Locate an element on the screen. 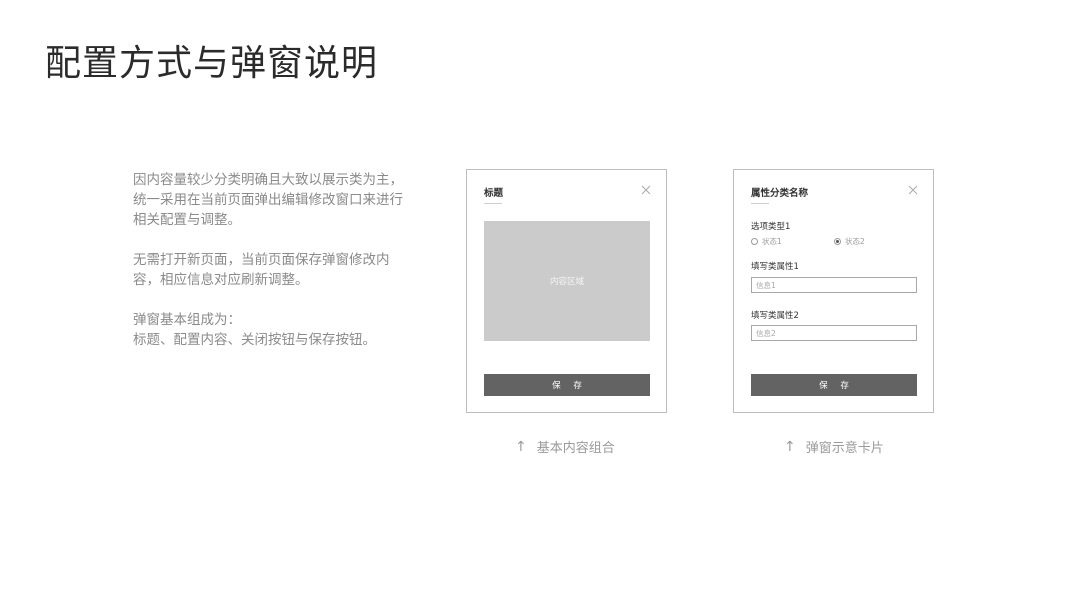  modal-basic: 标题 内容区域 保 存 is located at coordinates (566, 291).